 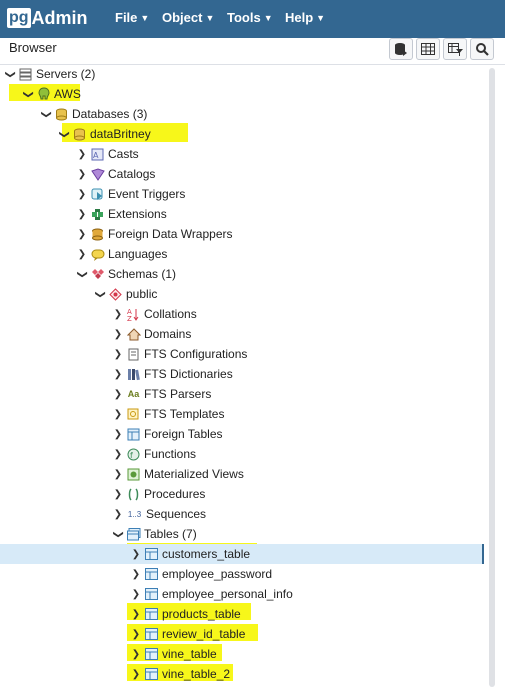 What do you see at coordinates (242, 414) in the screenshot?
I see `tree-node-fts-templates: ❯ FTS Templates` at bounding box center [242, 414].